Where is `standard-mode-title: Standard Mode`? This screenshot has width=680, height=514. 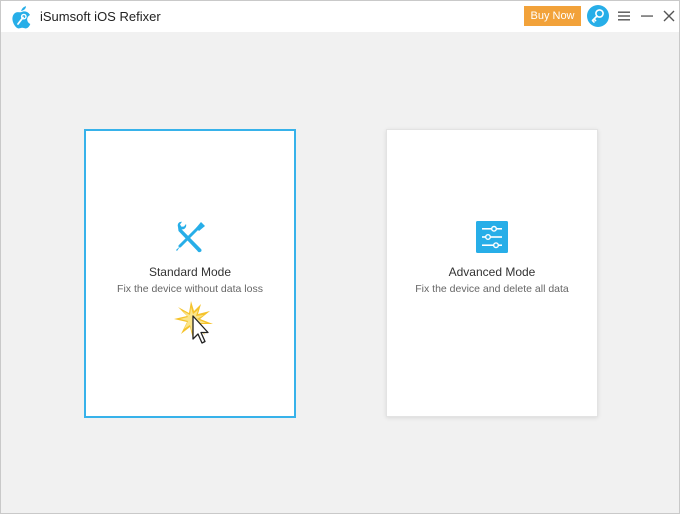 standard-mode-title: Standard Mode is located at coordinates (190, 272).